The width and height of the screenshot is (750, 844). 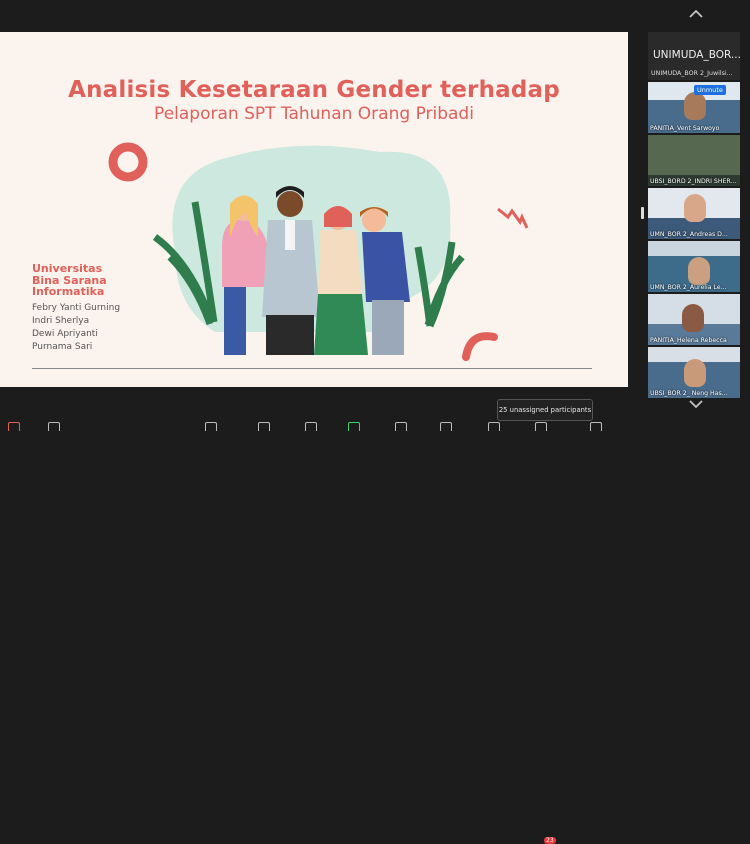 I want to click on participant-label: PANITIA_Helena Rebecca, so click(x=688, y=340).